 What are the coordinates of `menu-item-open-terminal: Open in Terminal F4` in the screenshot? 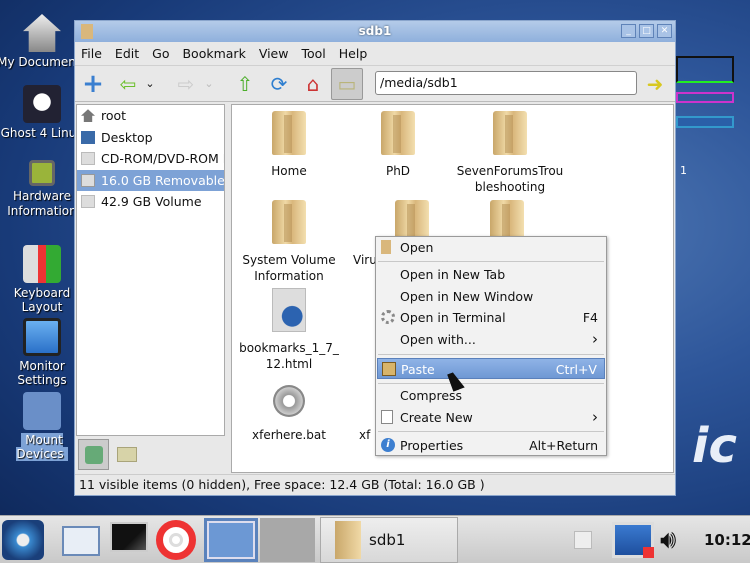 It's located at (491, 317).